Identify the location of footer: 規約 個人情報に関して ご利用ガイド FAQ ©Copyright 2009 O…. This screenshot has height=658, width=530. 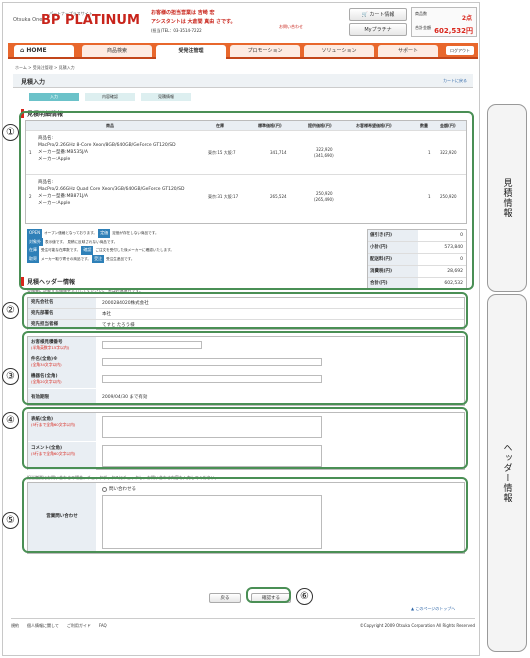
(243, 623).